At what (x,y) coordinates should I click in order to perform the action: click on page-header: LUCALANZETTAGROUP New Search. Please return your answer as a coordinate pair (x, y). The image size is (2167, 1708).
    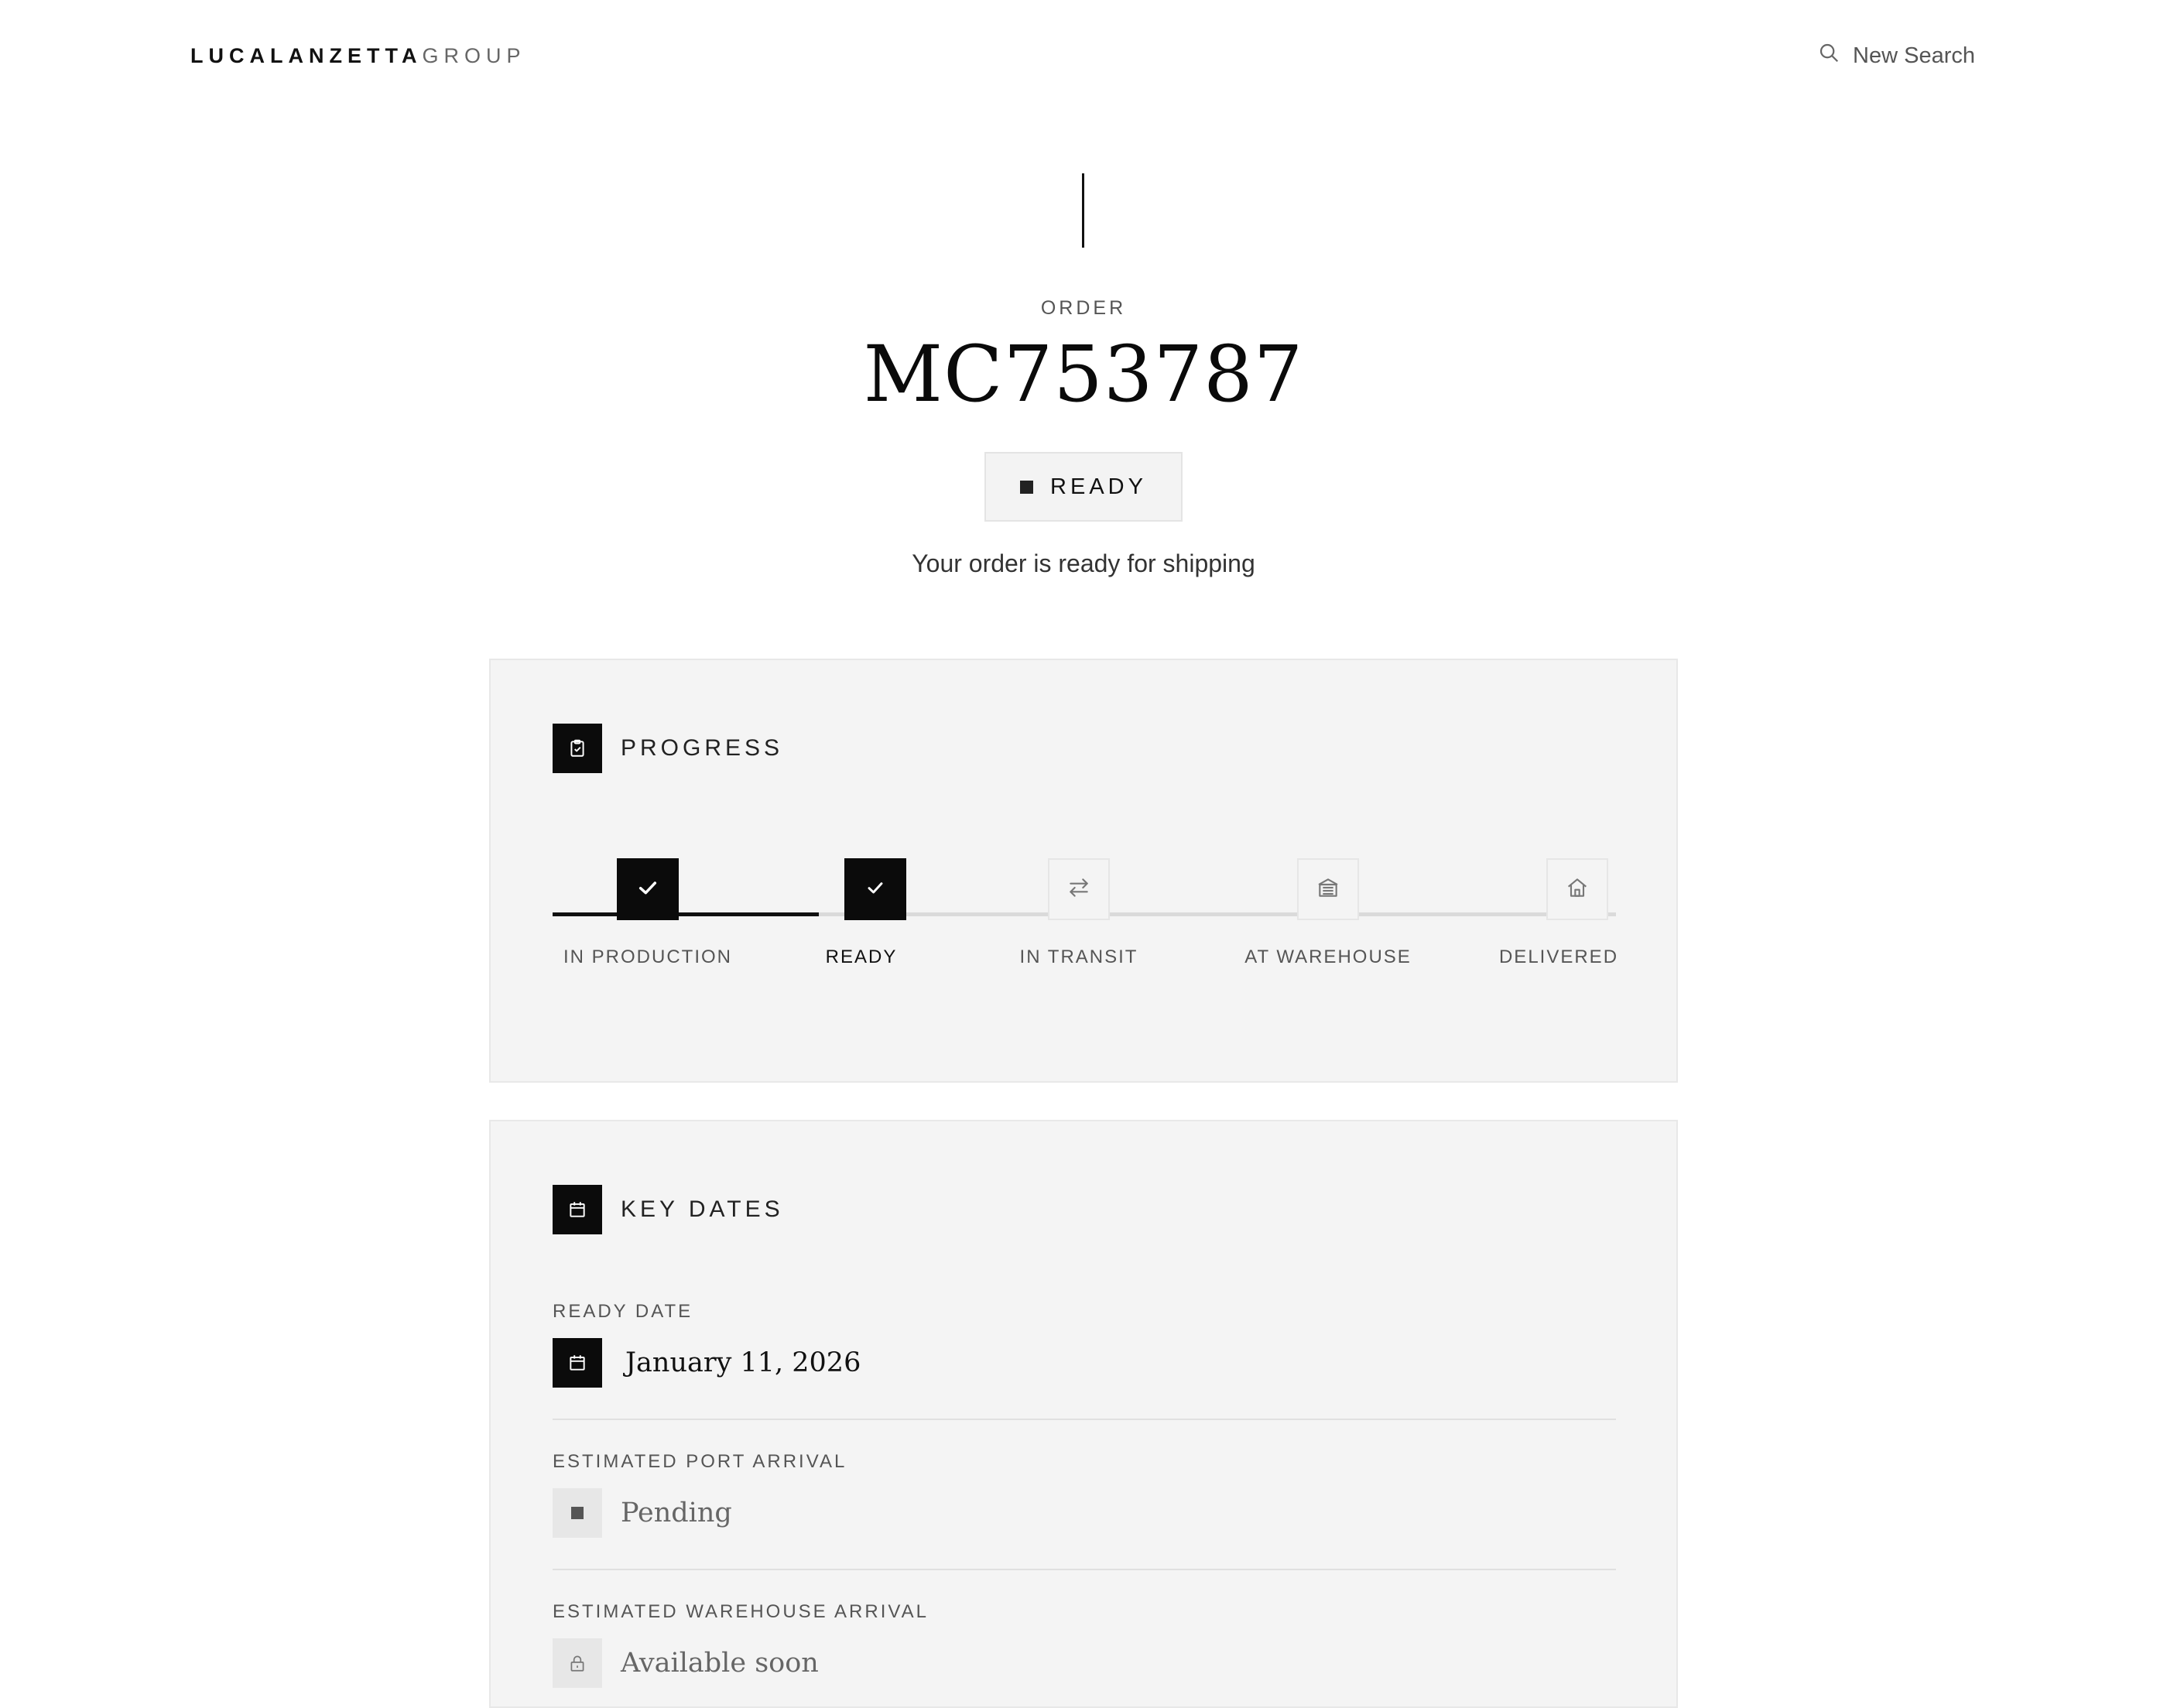
    Looking at the image, I should click on (1083, 56).